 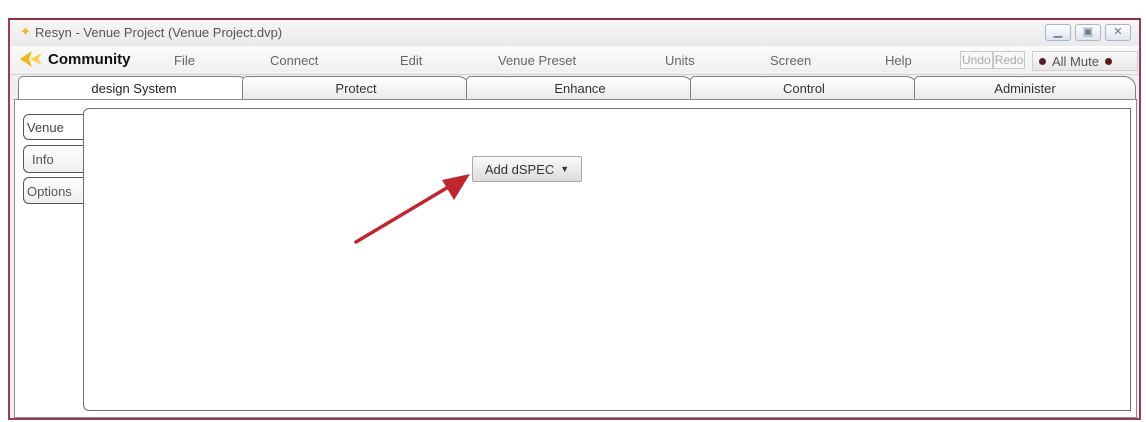 What do you see at coordinates (976, 60) in the screenshot?
I see `undo-button: Undo` at bounding box center [976, 60].